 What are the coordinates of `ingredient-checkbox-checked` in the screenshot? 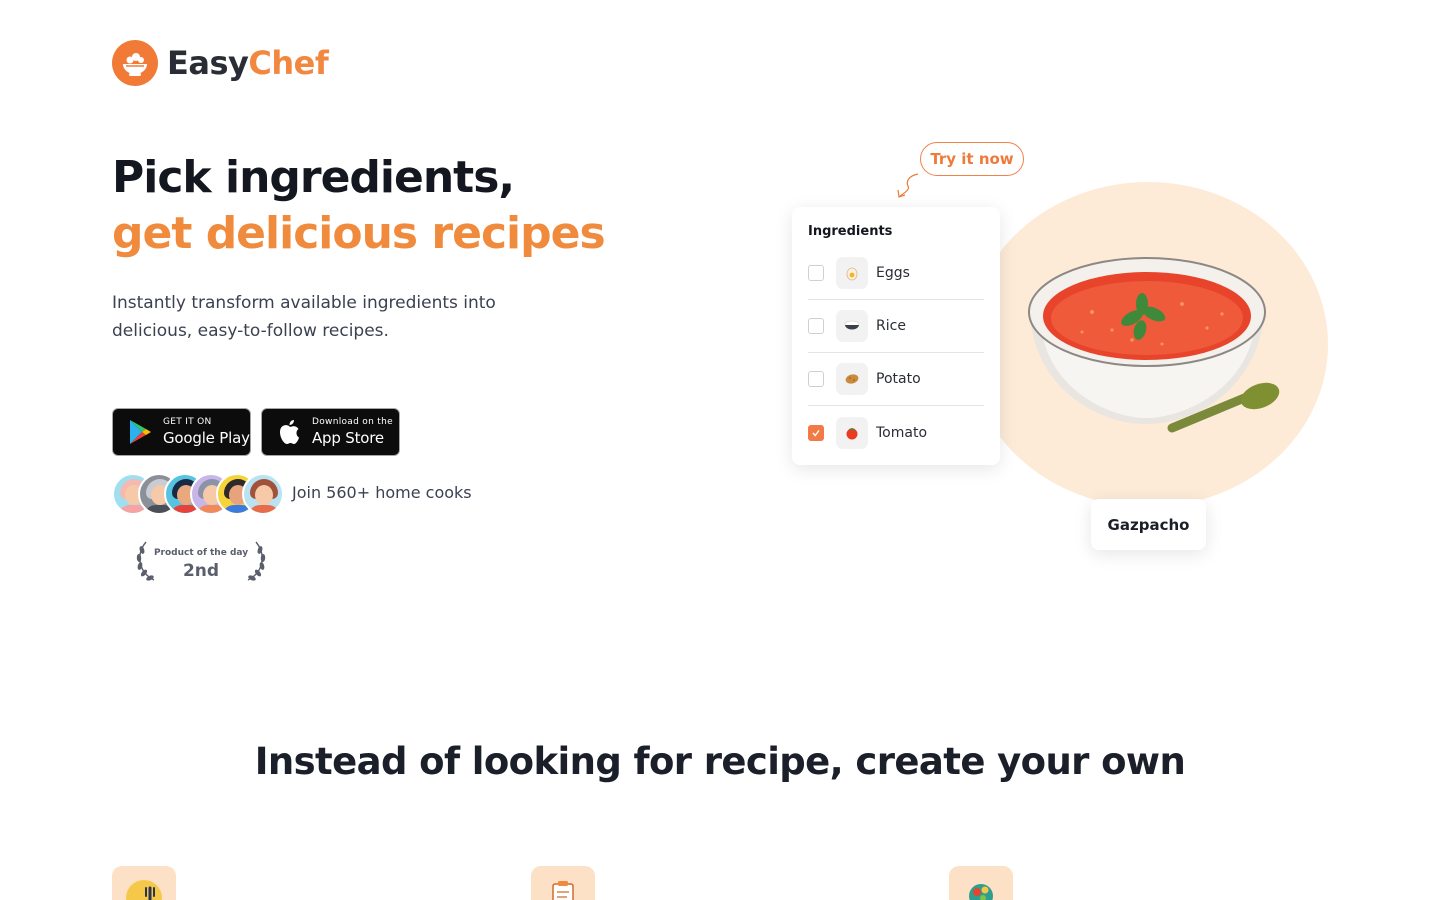 It's located at (816, 432).